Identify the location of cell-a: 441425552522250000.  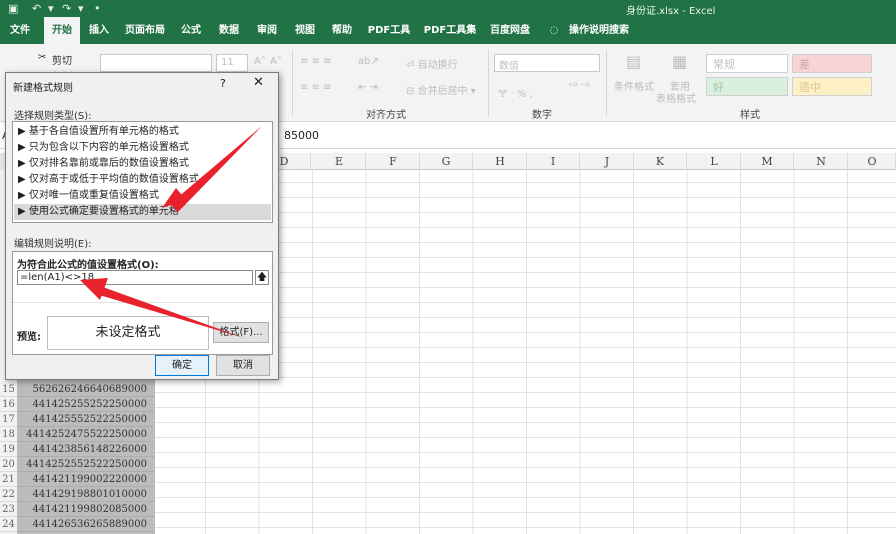
(86, 419).